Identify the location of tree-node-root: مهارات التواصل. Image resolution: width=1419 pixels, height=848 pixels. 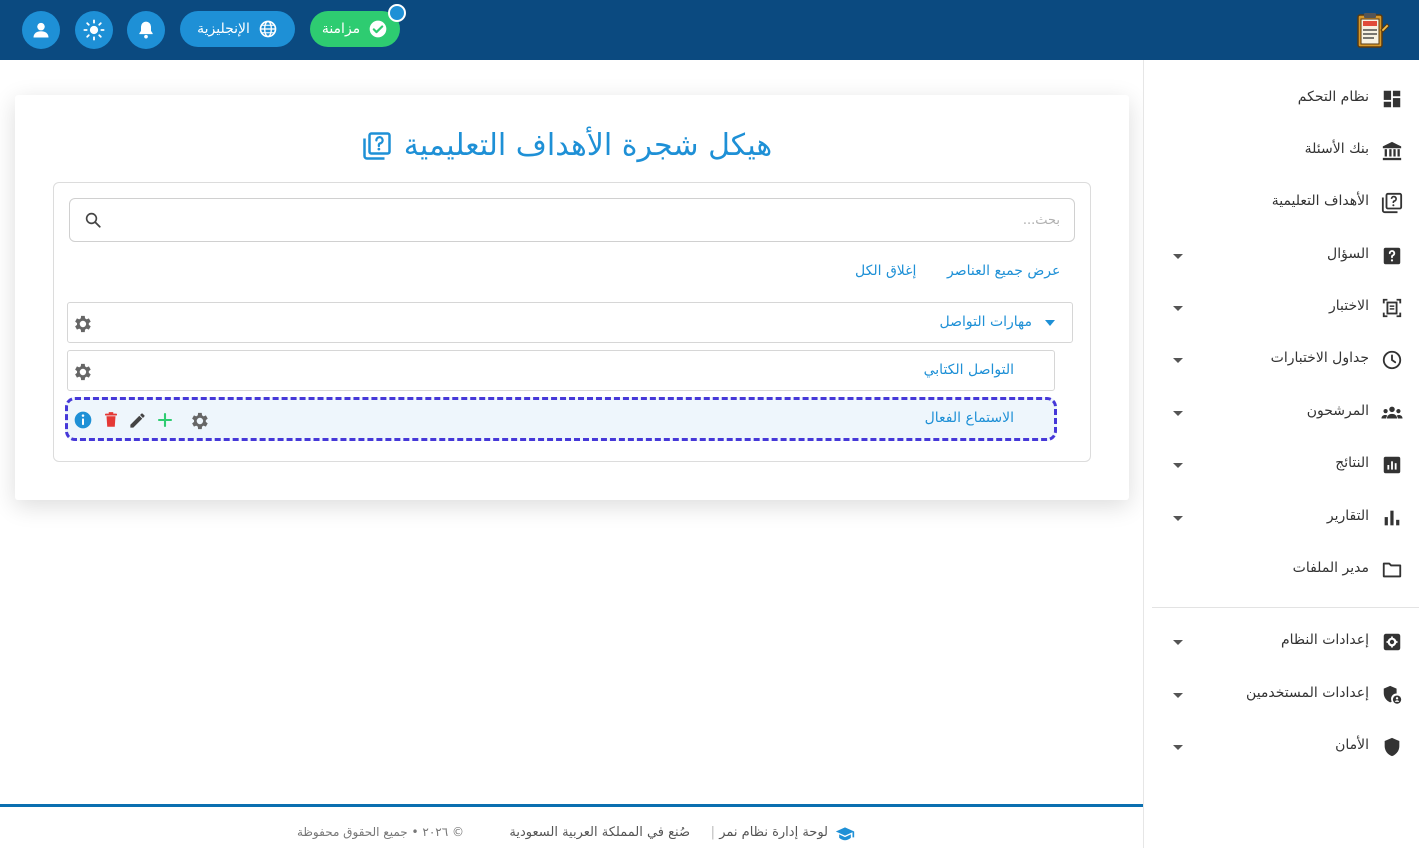
(570, 322).